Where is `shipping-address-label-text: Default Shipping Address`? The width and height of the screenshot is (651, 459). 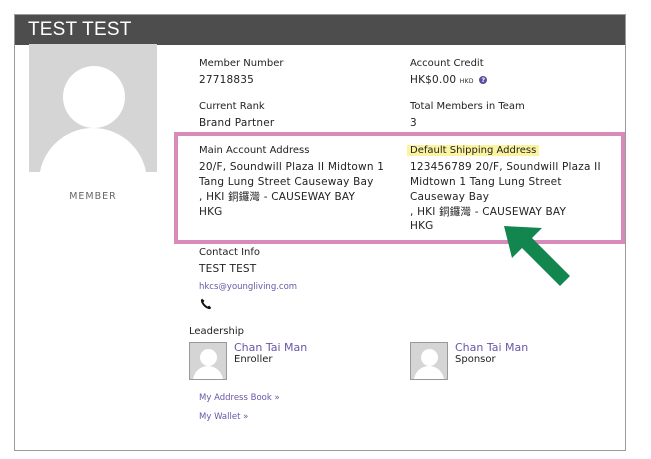
shipping-address-label-text: Default Shipping Address is located at coordinates (473, 150).